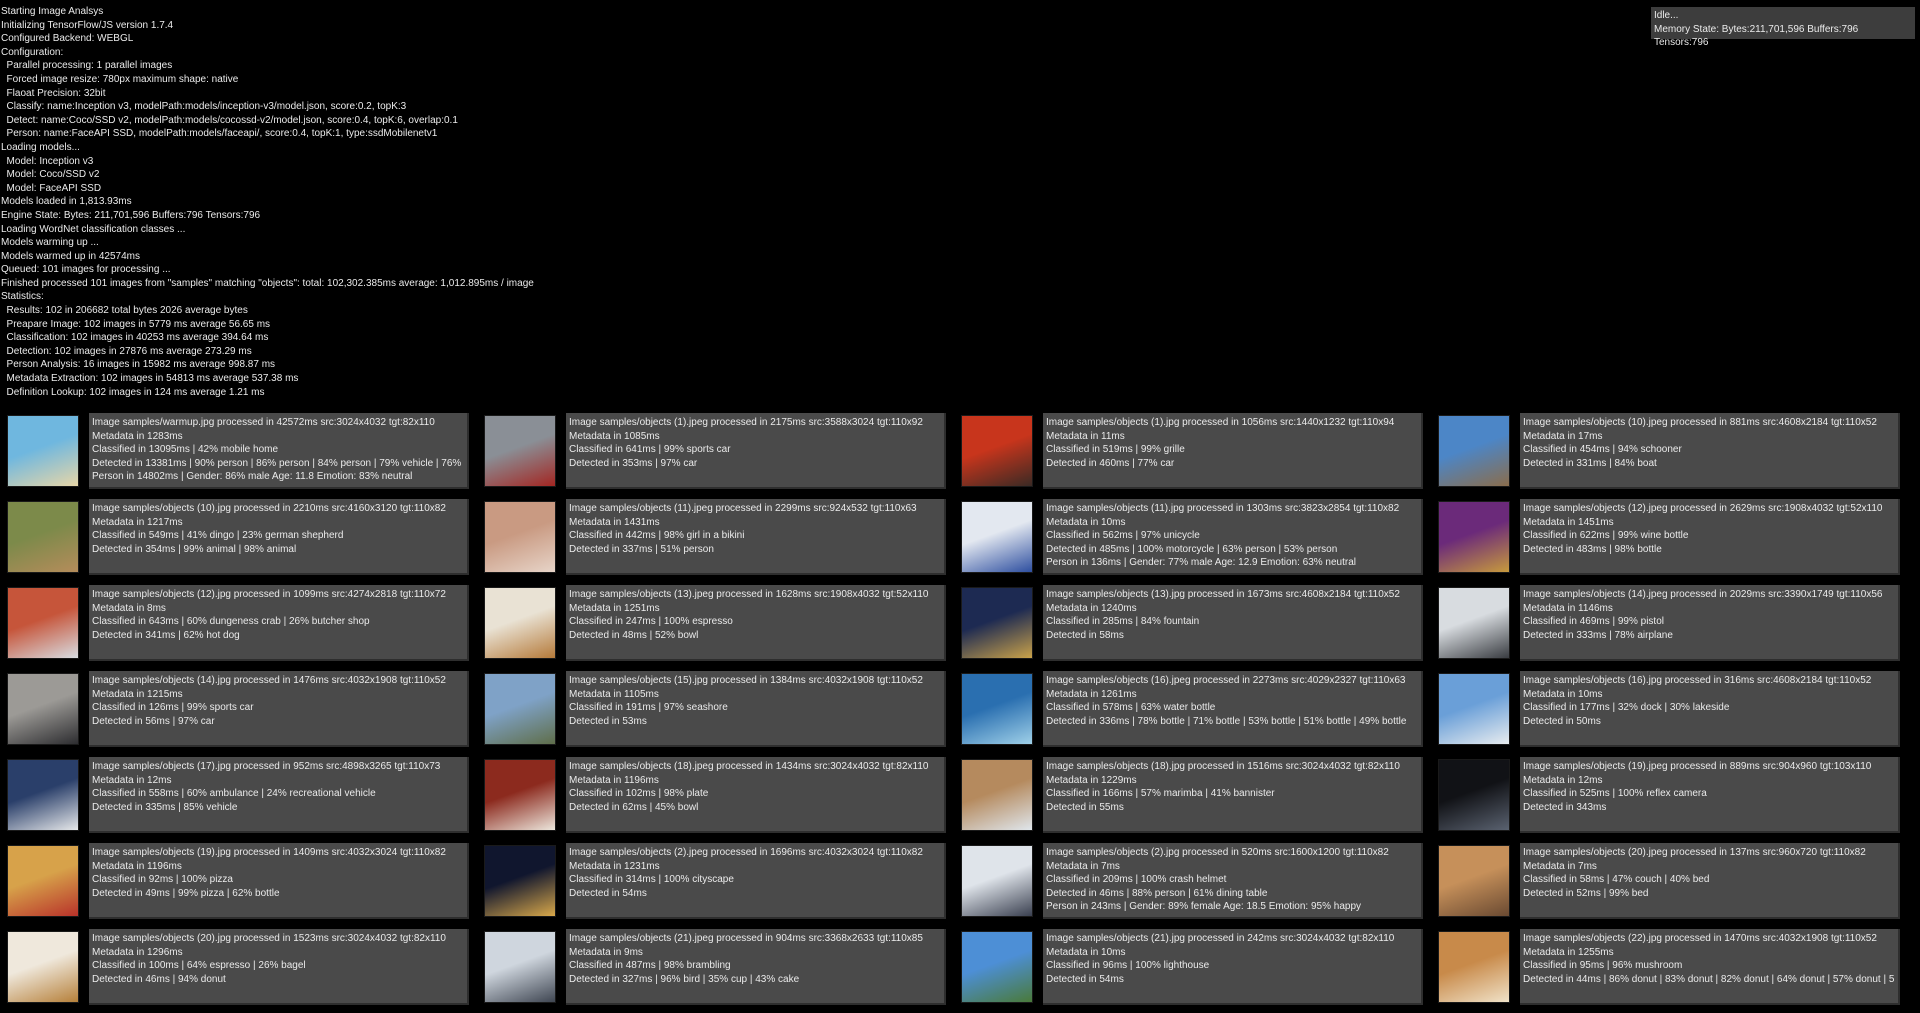 The width and height of the screenshot is (1920, 1013). What do you see at coordinates (162, 880) in the screenshot?
I see `result-info-line: Classified in 92ms | 100% pizza` at bounding box center [162, 880].